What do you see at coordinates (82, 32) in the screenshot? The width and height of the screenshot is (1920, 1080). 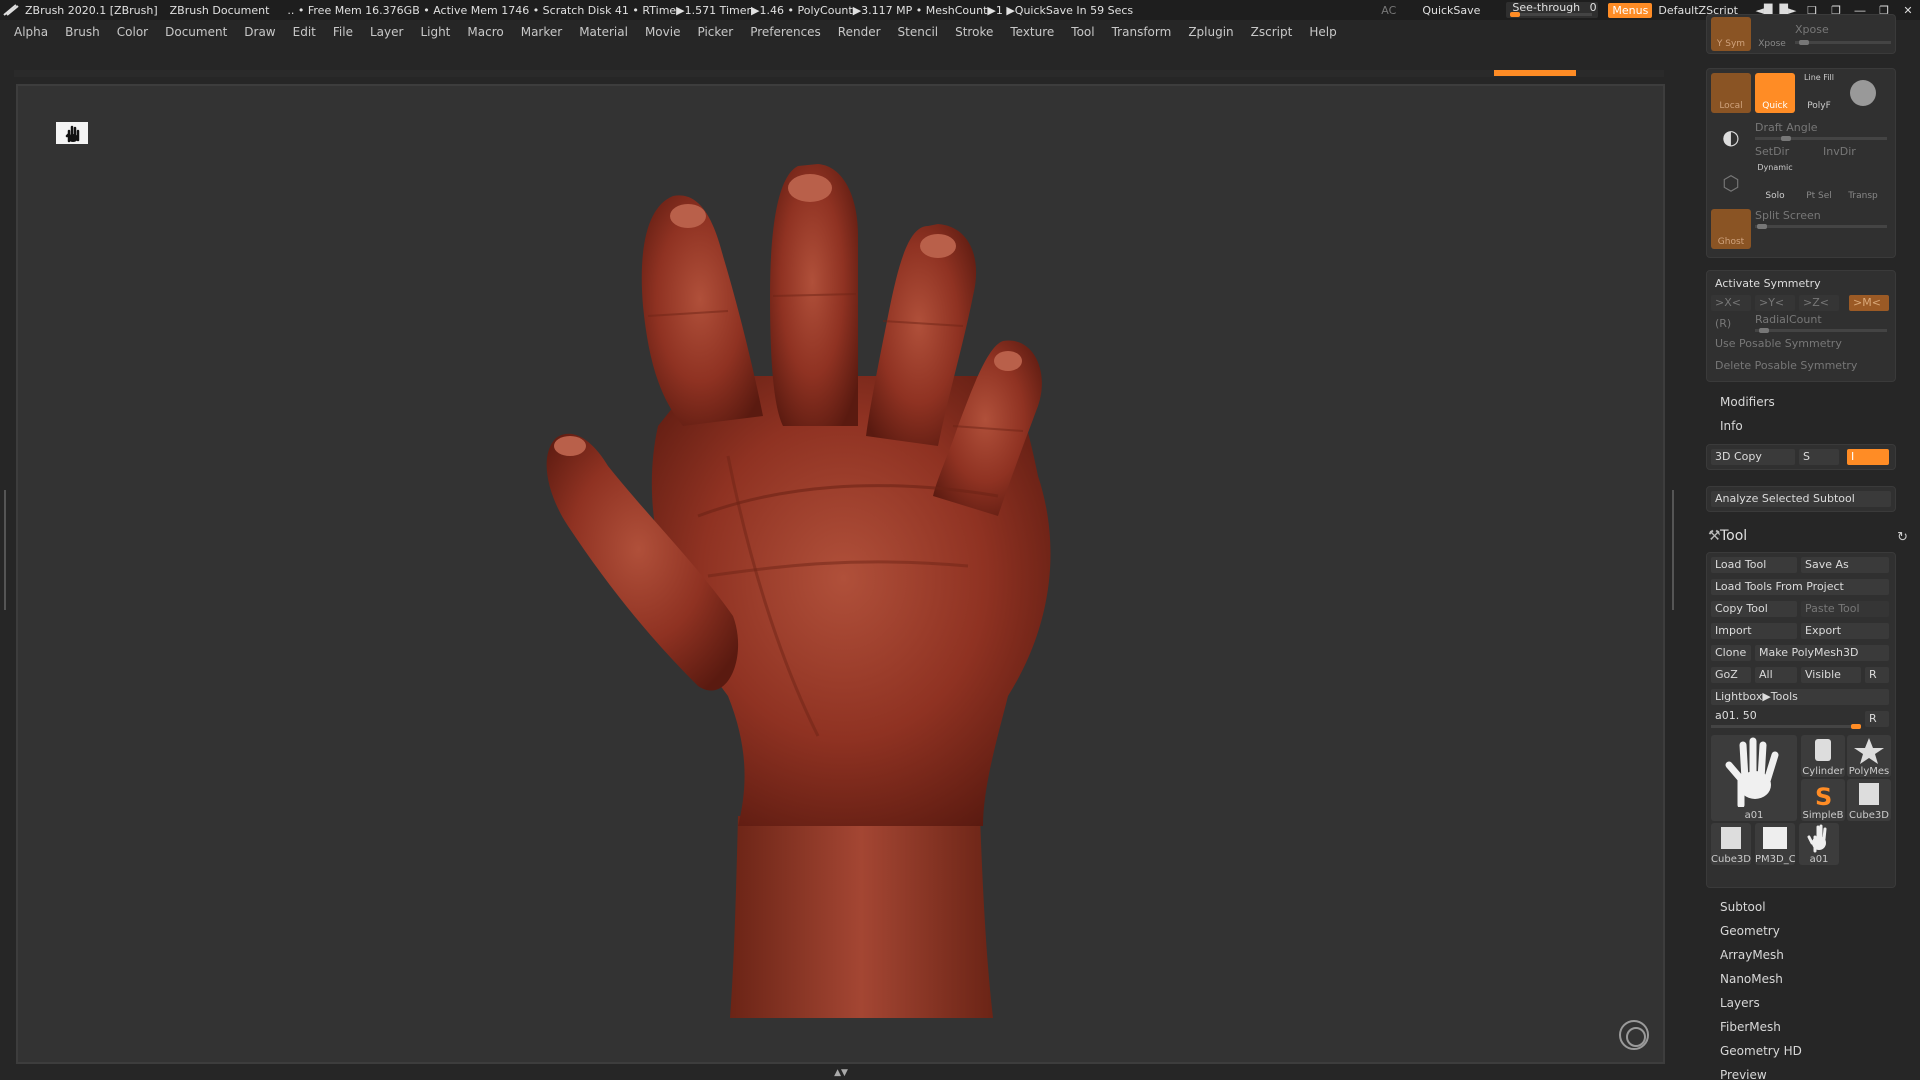 I see `menu-brush: Brush` at bounding box center [82, 32].